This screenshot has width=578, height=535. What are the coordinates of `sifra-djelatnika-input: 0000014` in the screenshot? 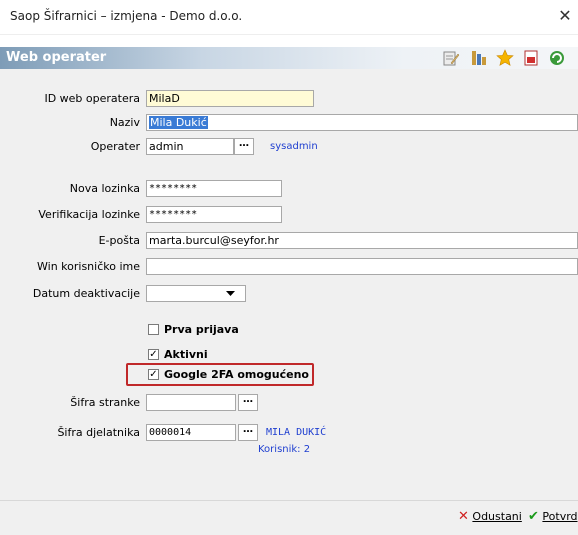 It's located at (191, 432).